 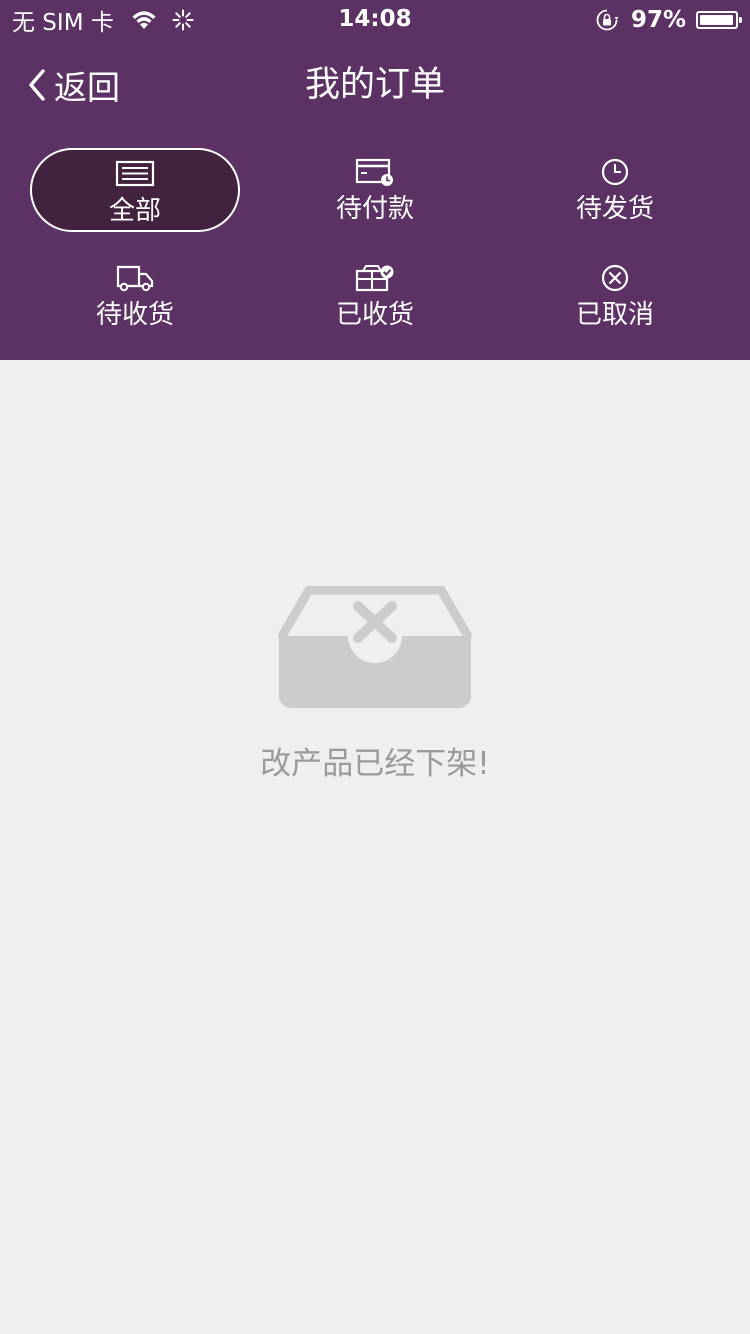 I want to click on circle-x-icon, so click(x=615, y=278).